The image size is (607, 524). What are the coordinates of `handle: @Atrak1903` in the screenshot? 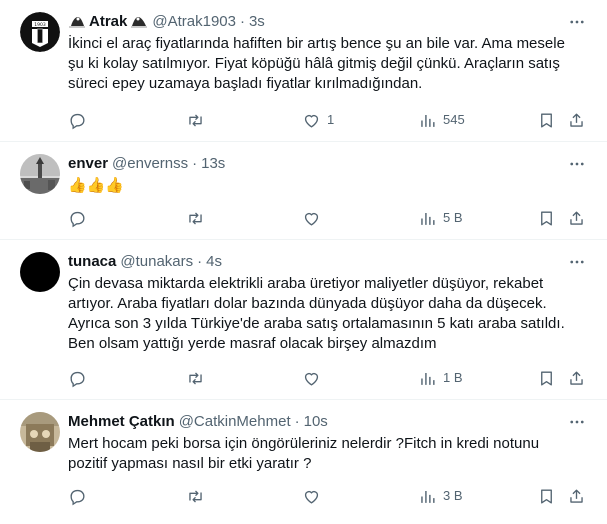 It's located at (194, 22).